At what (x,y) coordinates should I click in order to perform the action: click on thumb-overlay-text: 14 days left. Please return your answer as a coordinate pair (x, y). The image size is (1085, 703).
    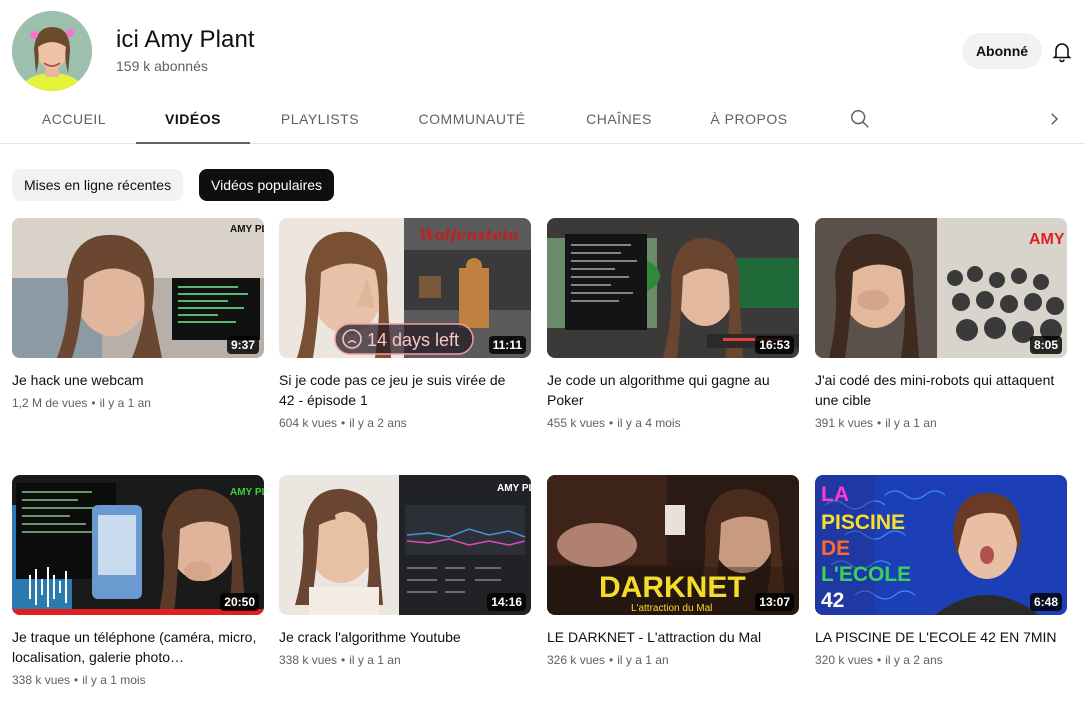
    Looking at the image, I should click on (413, 340).